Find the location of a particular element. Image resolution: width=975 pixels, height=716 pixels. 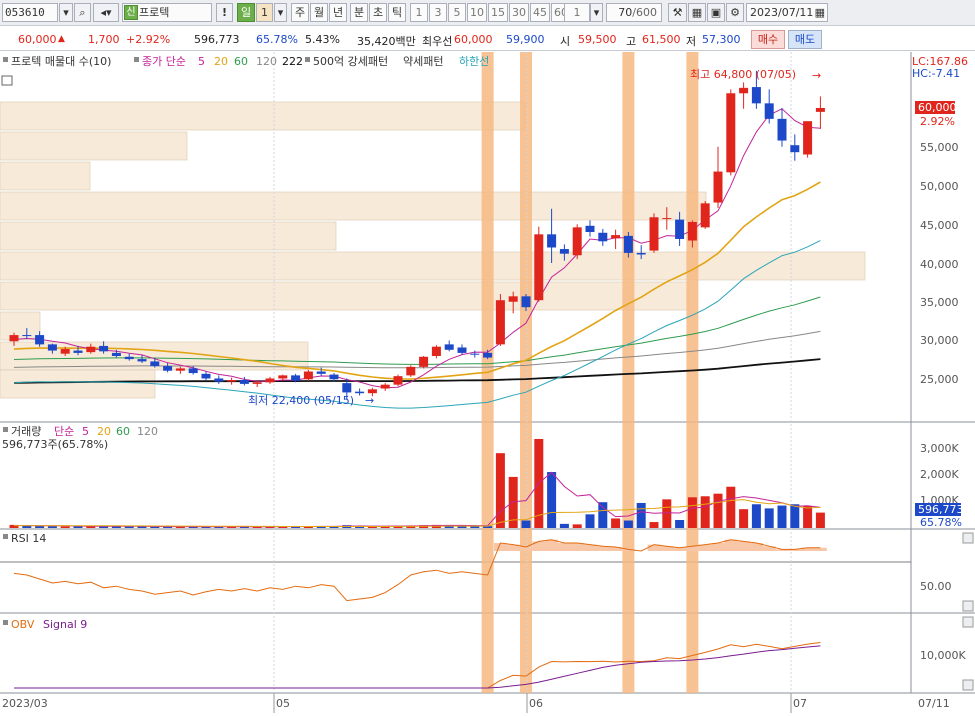

minute-30-button: 30 is located at coordinates (519, 12).